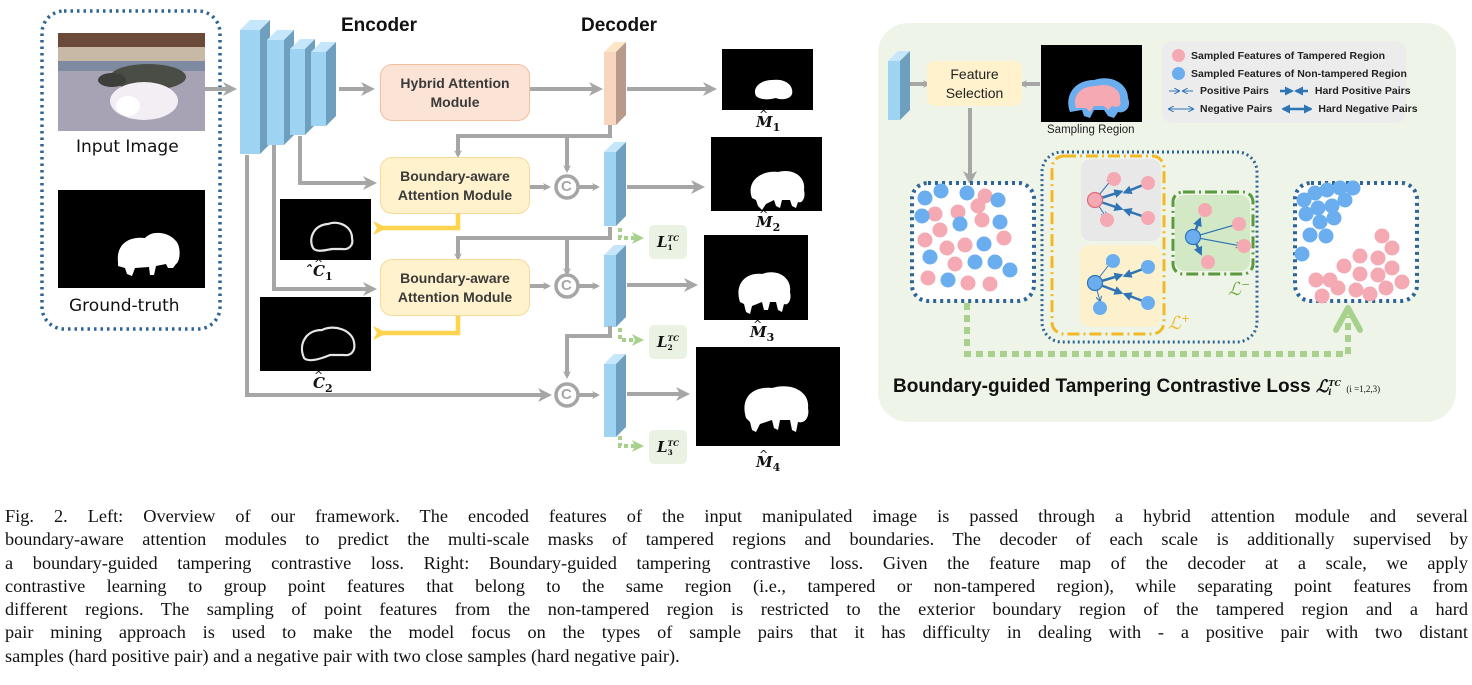 The image size is (1472, 685). I want to click on pink-dot-icon, so click(1178, 55).